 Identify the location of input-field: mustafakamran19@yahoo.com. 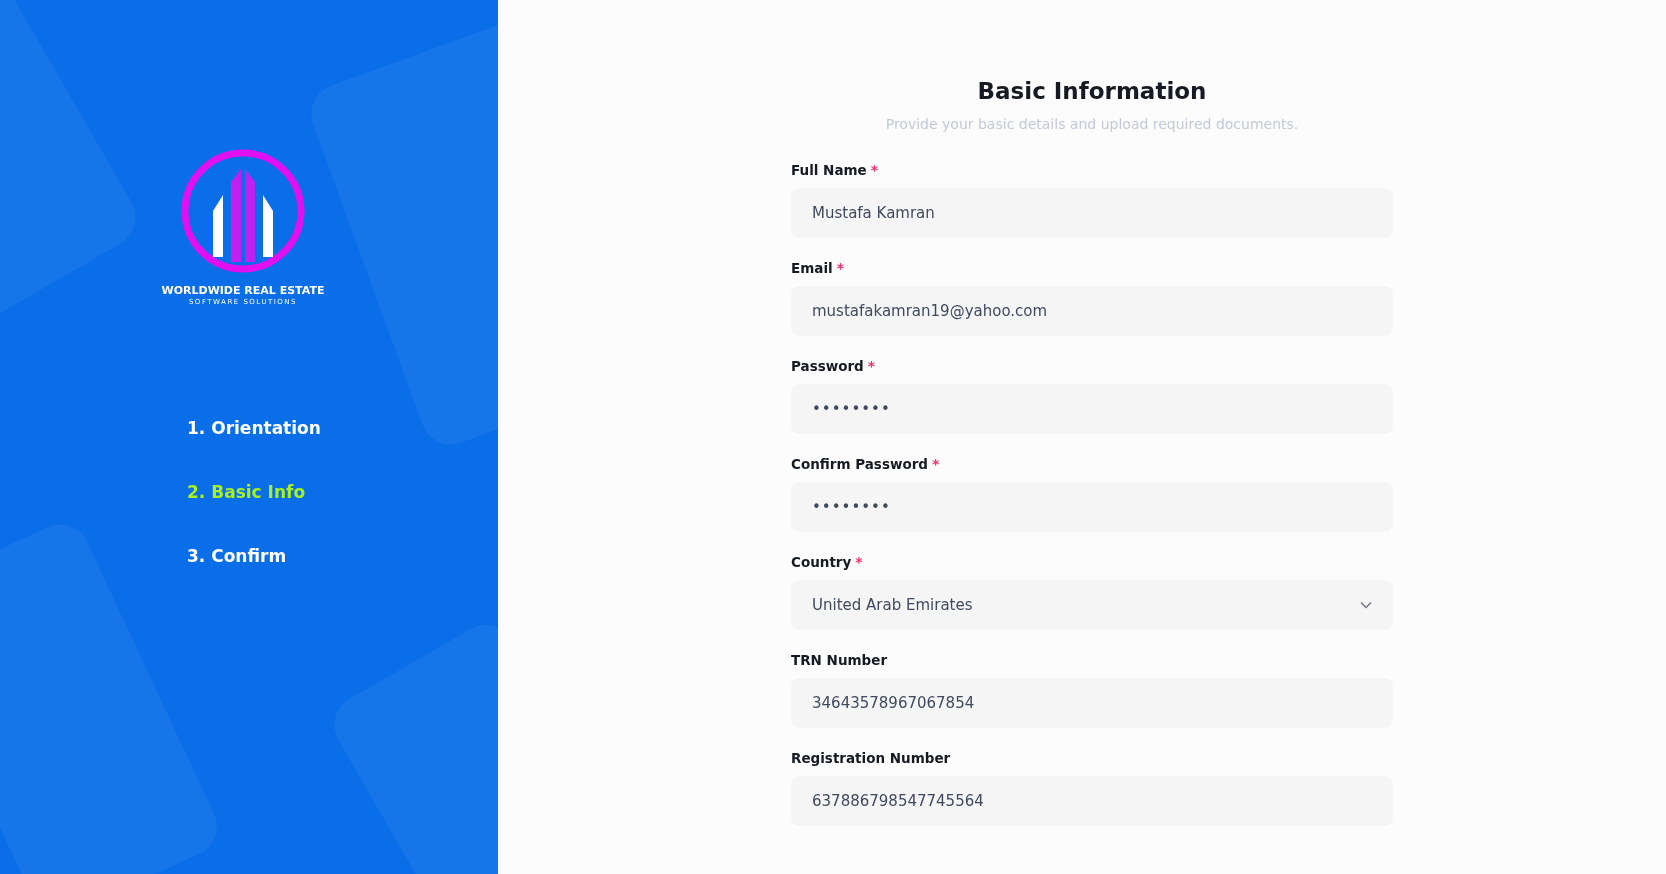
(1092, 311).